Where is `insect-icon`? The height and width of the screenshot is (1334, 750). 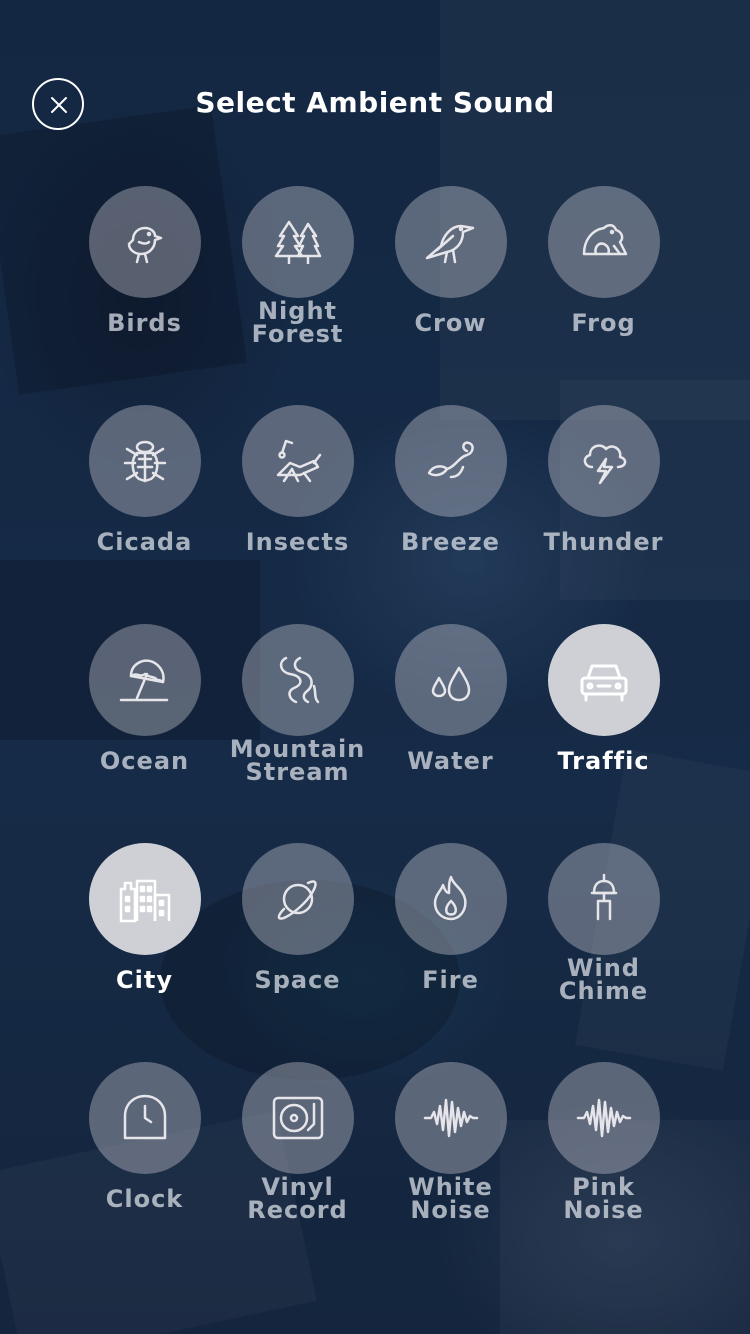
insect-icon is located at coordinates (299, 461).